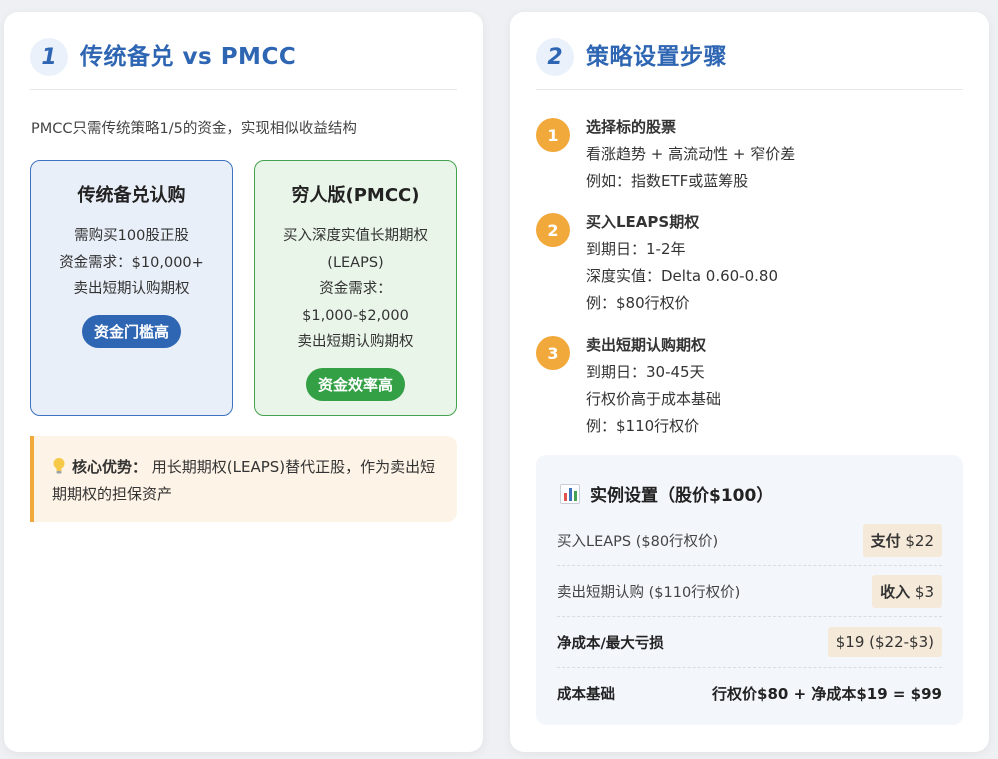  Describe the element at coordinates (656, 57) in the screenshot. I see `section-title: 策略设置步骤` at that location.